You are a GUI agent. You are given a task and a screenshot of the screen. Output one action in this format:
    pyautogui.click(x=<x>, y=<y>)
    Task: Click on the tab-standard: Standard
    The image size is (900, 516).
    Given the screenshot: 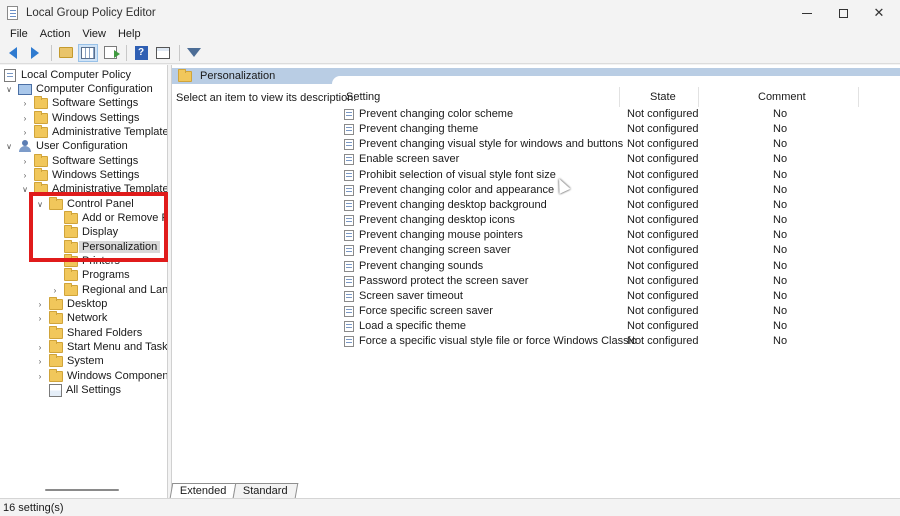 What is the action you would take?
    pyautogui.click(x=266, y=490)
    